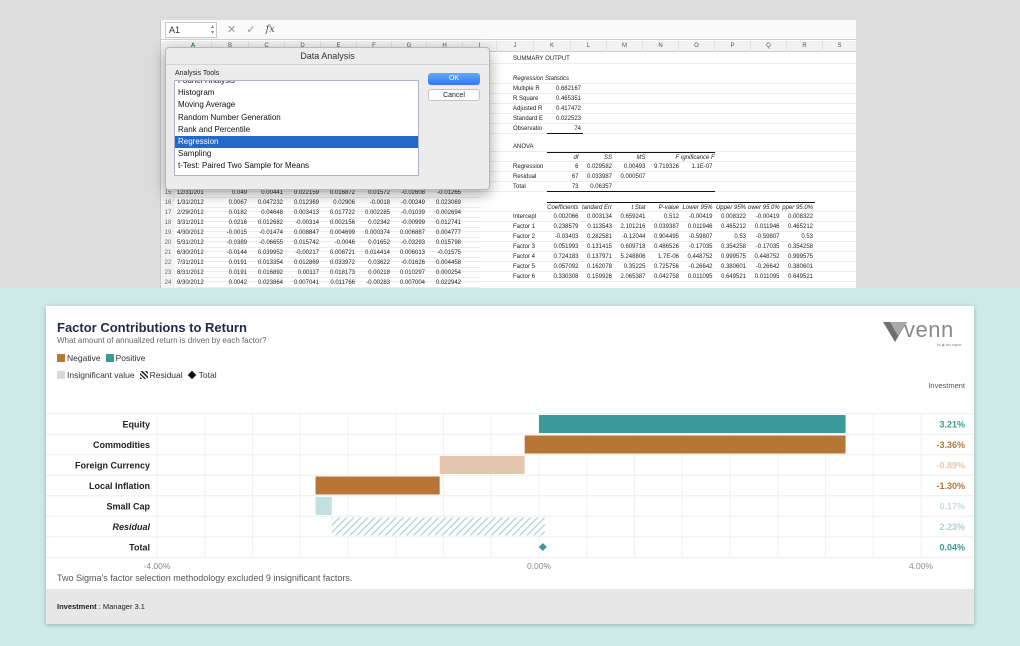  Describe the element at coordinates (339, 223) in the screenshot. I see `cell: 0.002156` at that location.